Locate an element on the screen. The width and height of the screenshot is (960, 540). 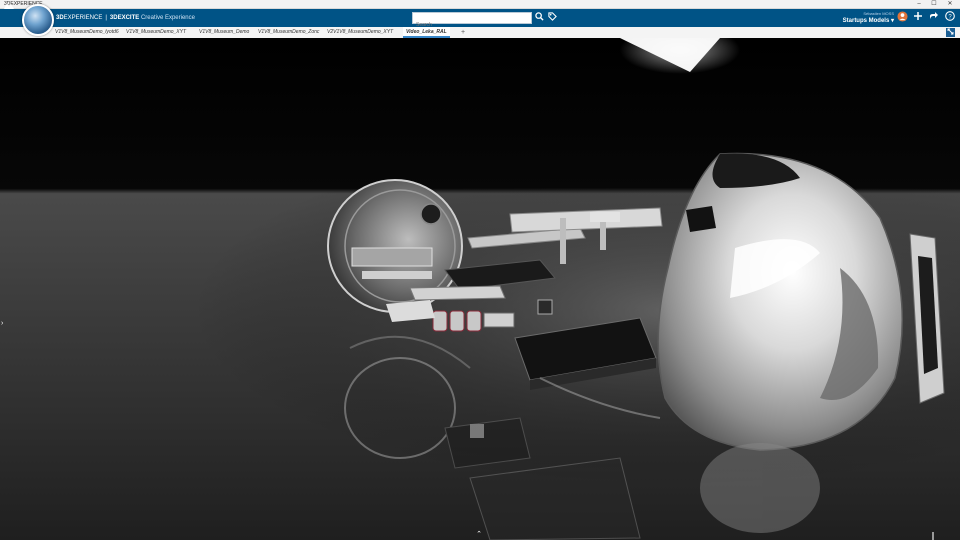
expand-icon is located at coordinates (950, 32).